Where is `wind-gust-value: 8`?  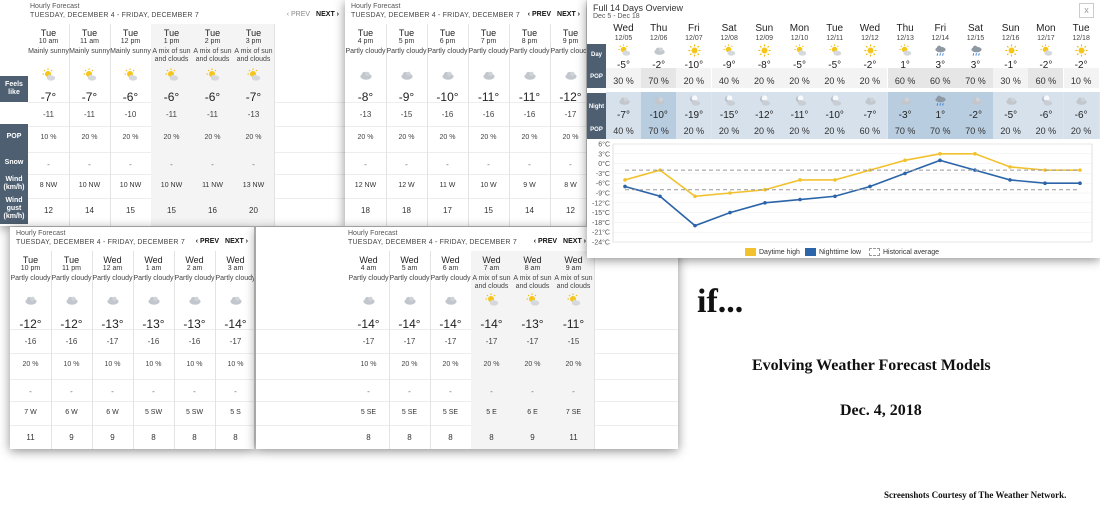 wind-gust-value: 8 is located at coordinates (409, 437).